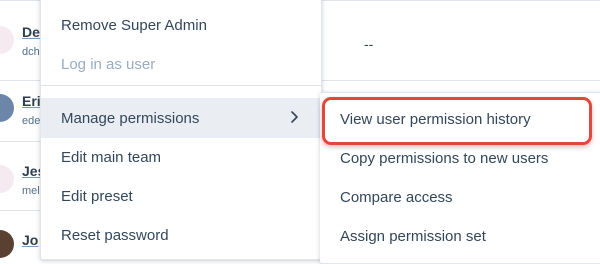 The width and height of the screenshot is (600, 264). What do you see at coordinates (181, 235) in the screenshot?
I see `menu-item-reset-password: Reset password` at bounding box center [181, 235].